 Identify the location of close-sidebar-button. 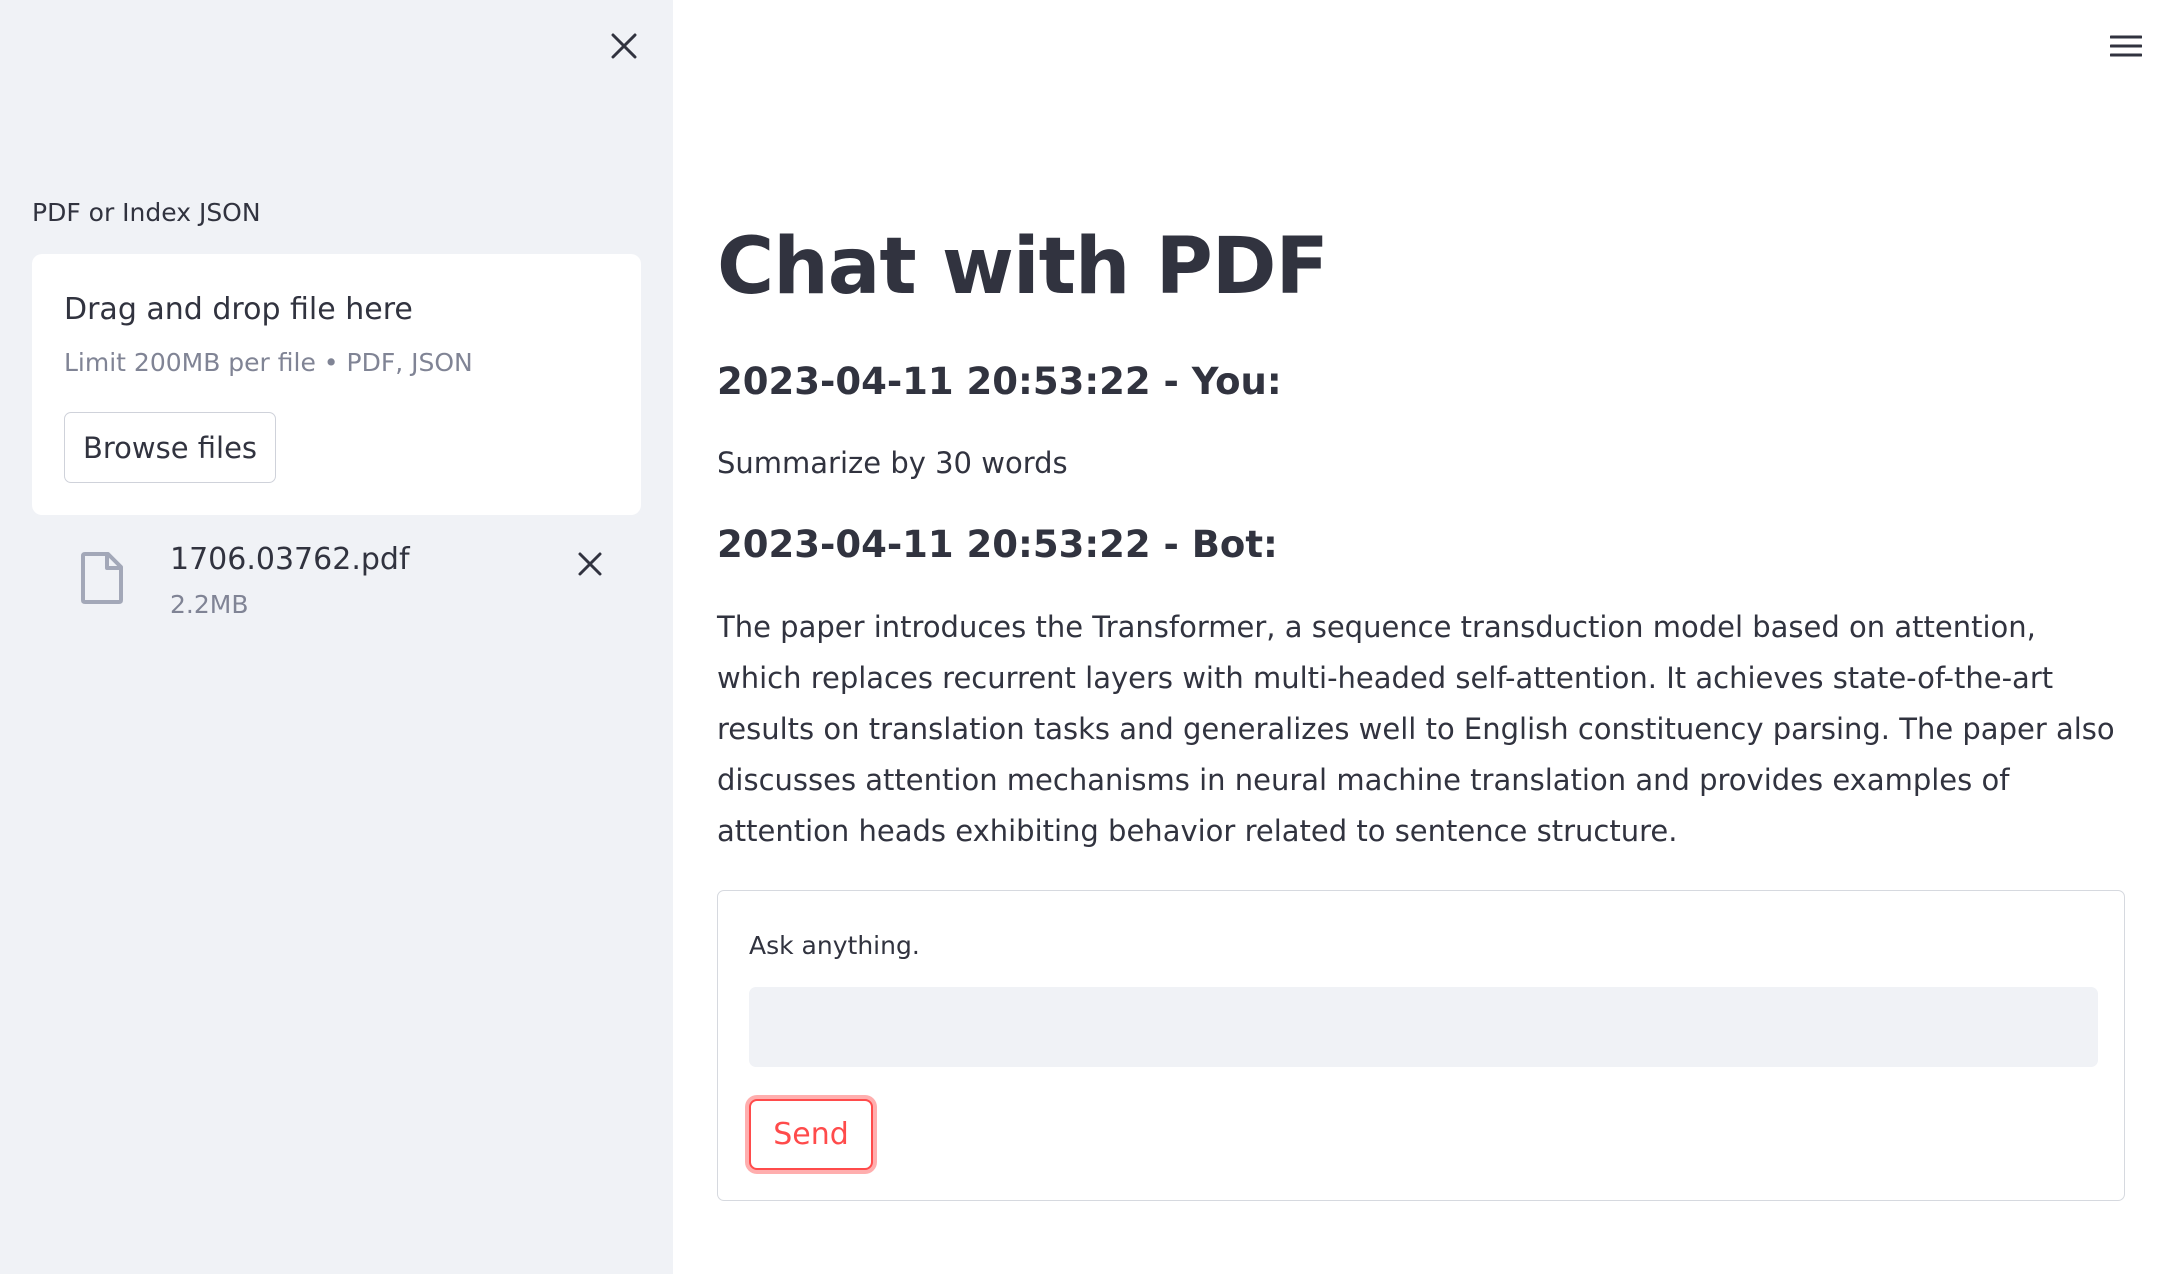
(624, 46).